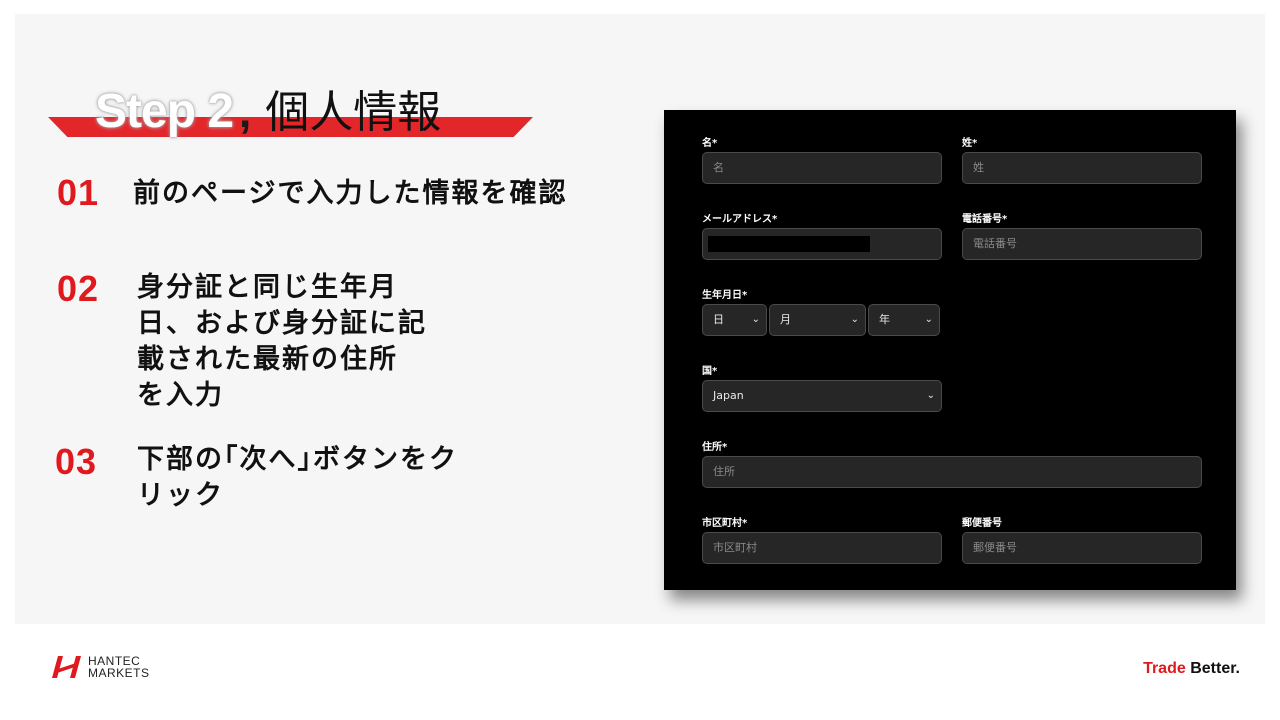 The height and width of the screenshot is (720, 1280). Describe the element at coordinates (1215, 668) in the screenshot. I see `tagline-better: Better.` at that location.